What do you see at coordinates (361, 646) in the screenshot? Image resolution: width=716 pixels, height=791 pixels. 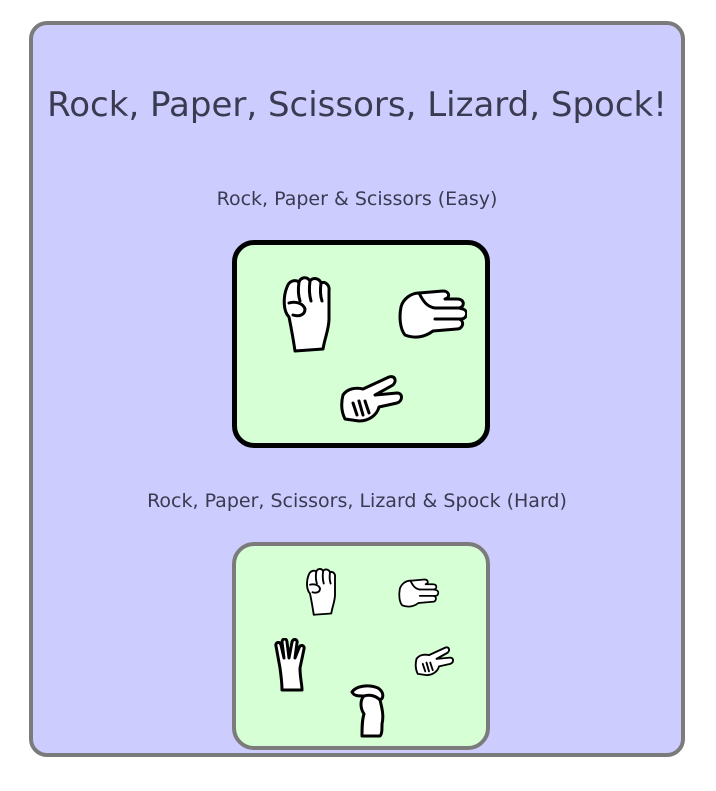 I see `hard-mode-button` at bounding box center [361, 646].